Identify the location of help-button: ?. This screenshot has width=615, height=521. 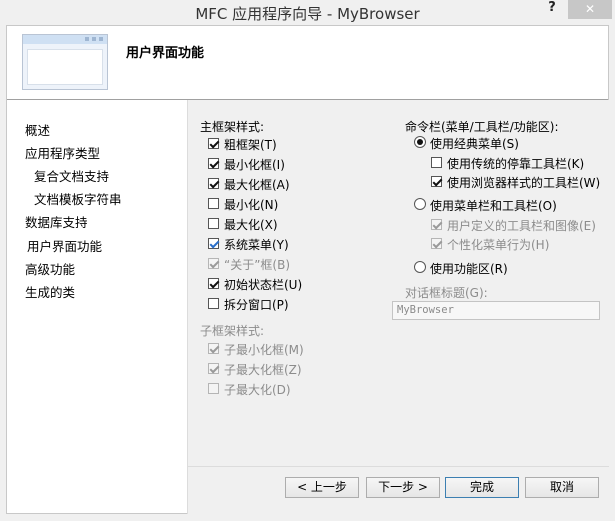
(552, 9).